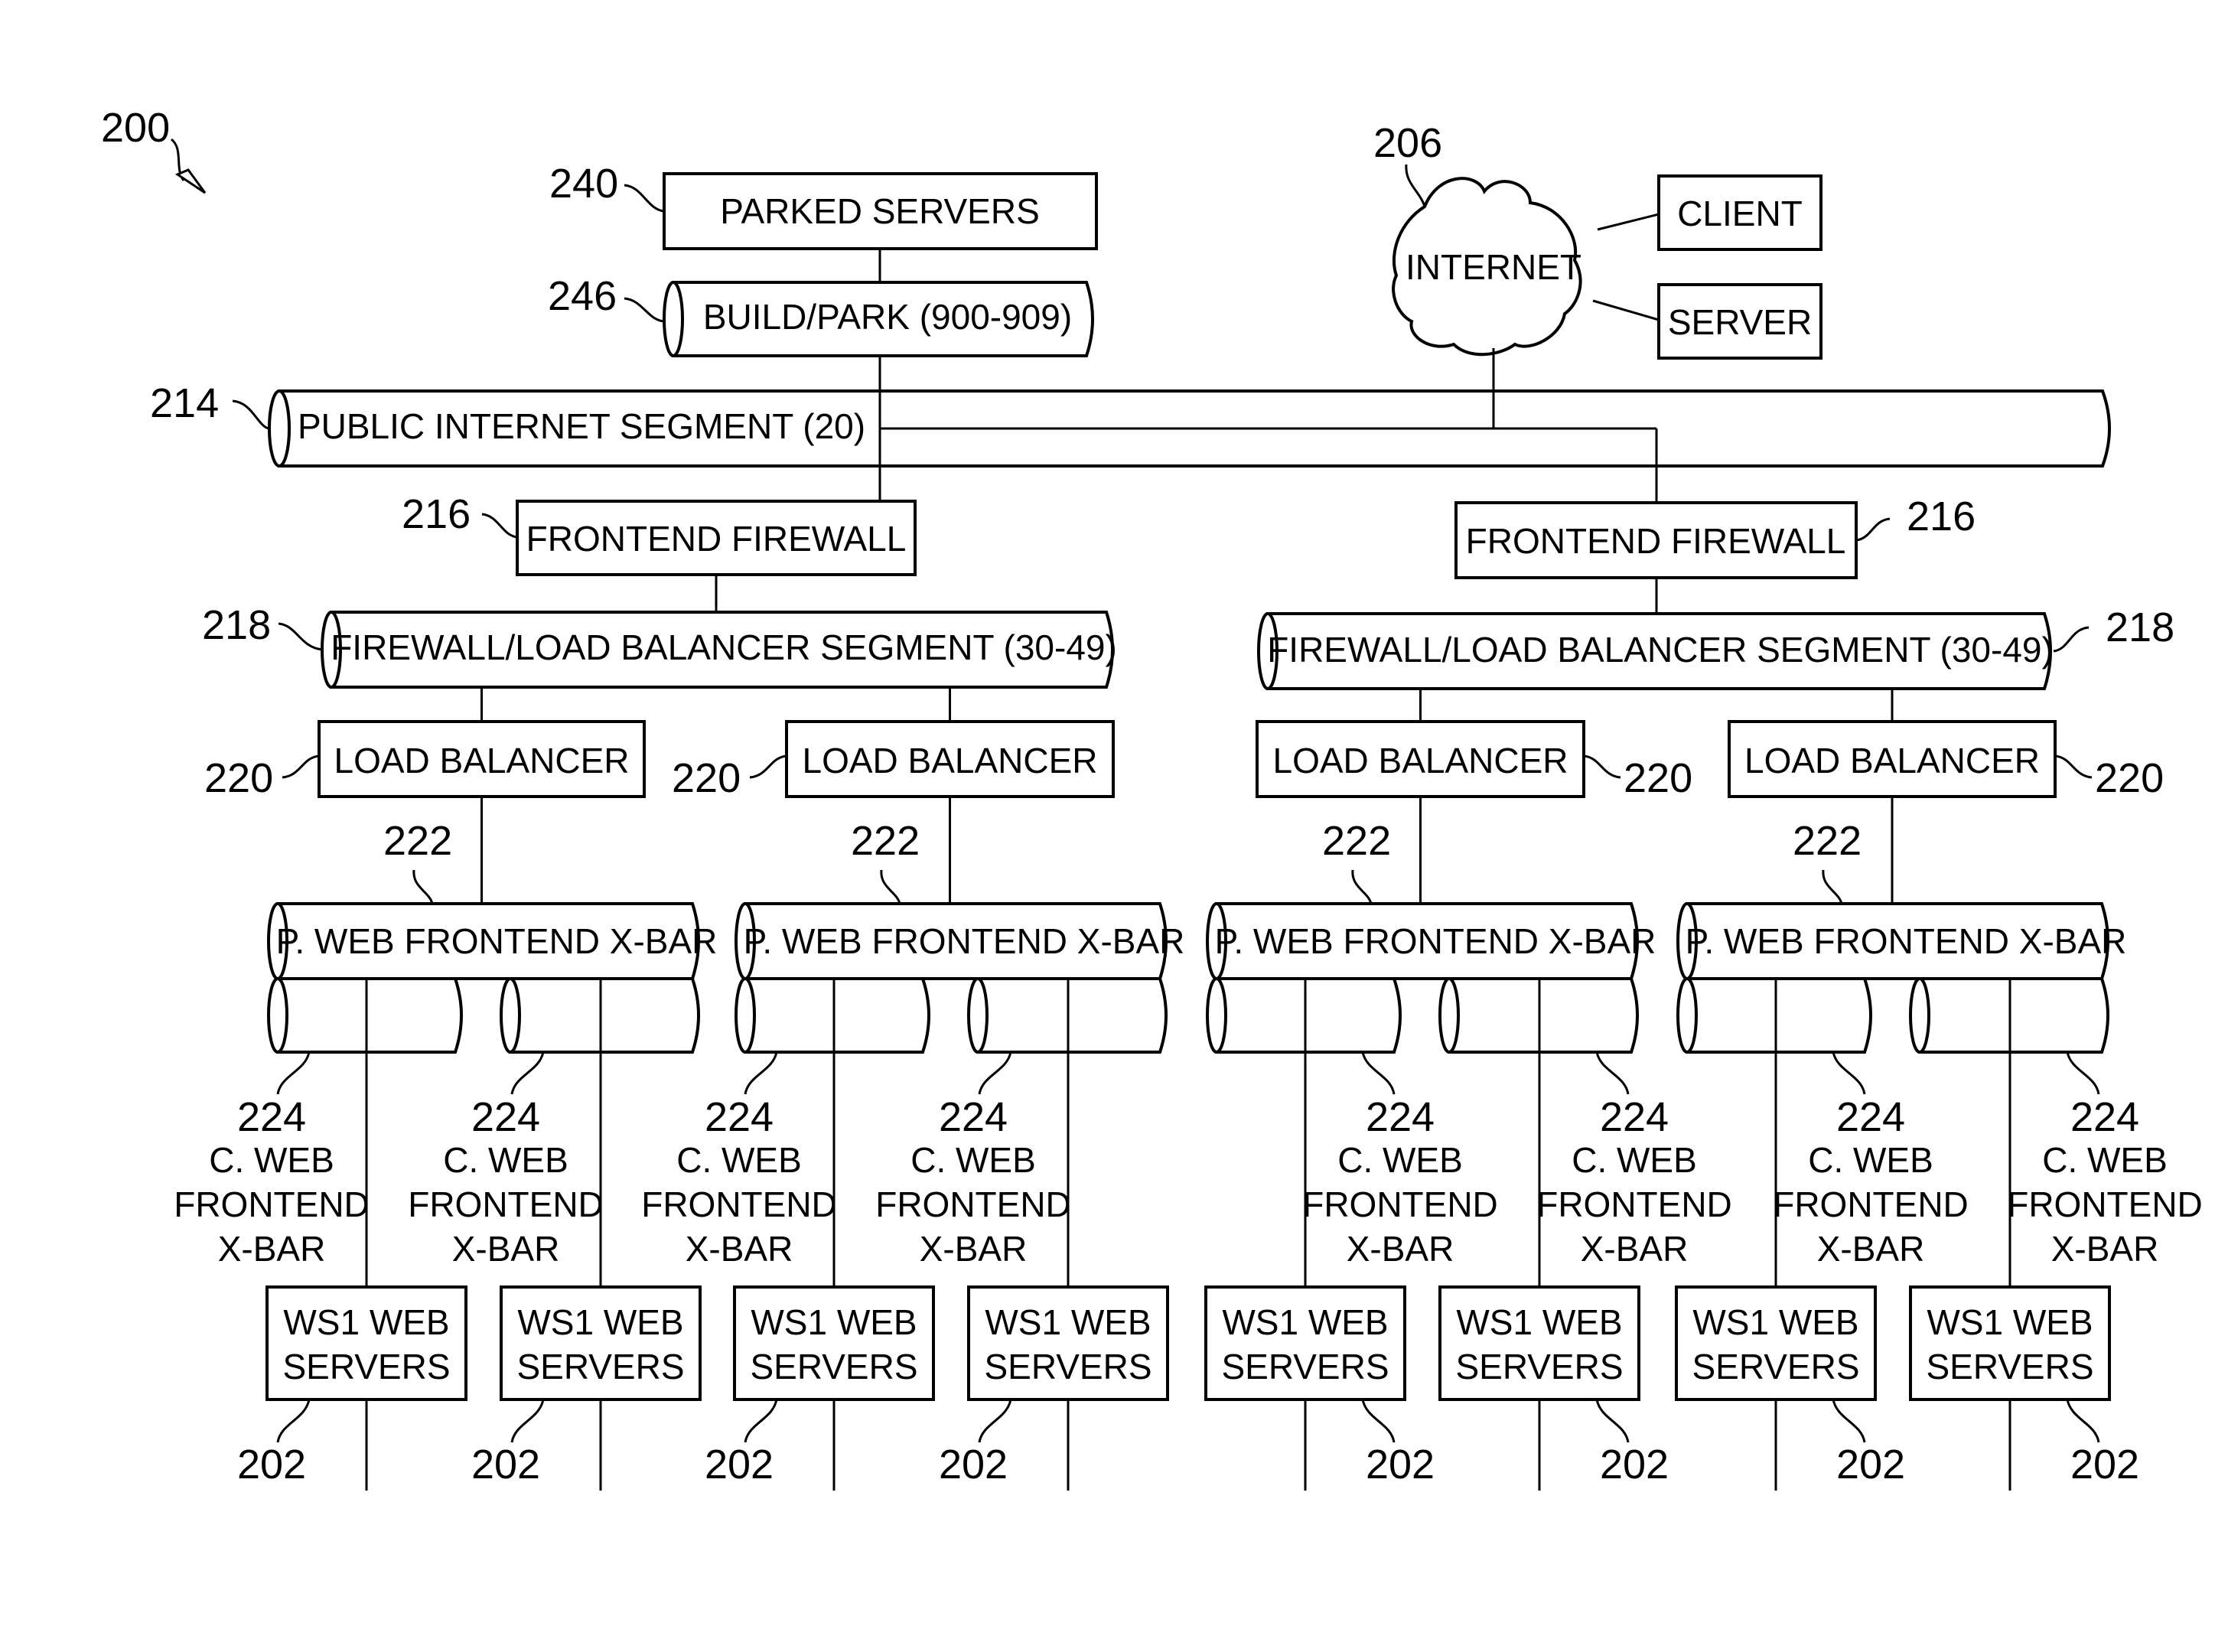 This screenshot has width=2215, height=1652. I want to click on internet-label: INTERNET, so click(1494, 267).